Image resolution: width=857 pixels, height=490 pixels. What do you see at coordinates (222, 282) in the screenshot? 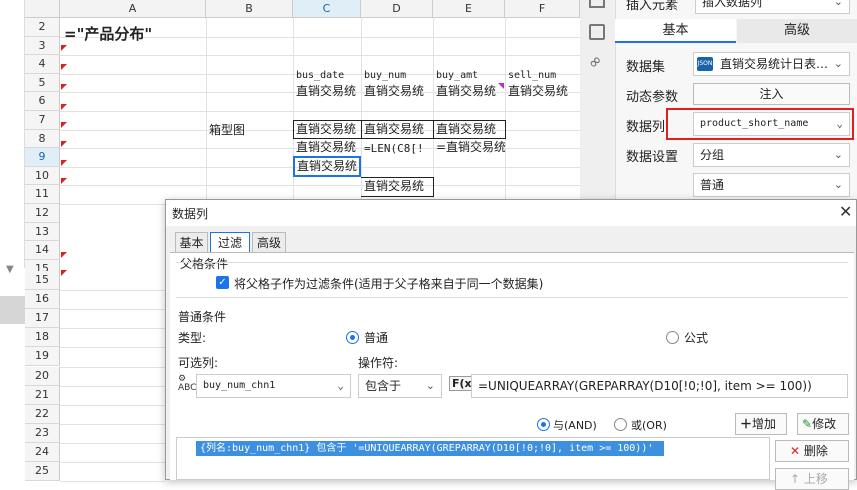
I see `parent-checkbox: ✓` at bounding box center [222, 282].